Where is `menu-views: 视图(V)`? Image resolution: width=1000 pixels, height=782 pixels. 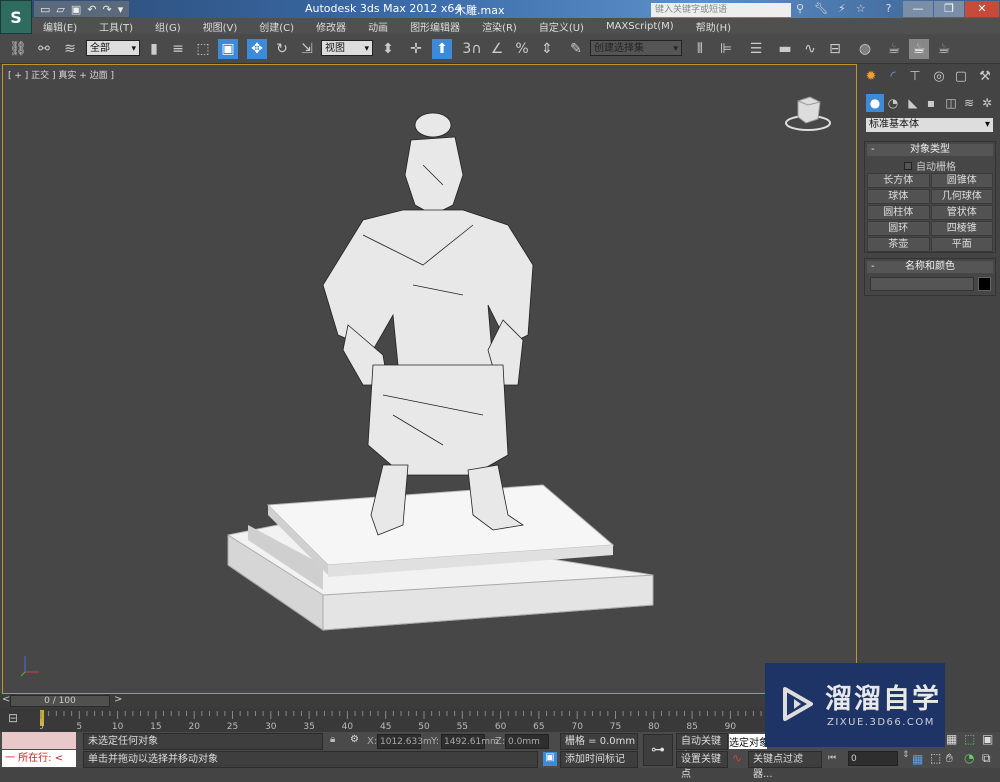
menu-views: 视图(V) is located at coordinates (220, 26).